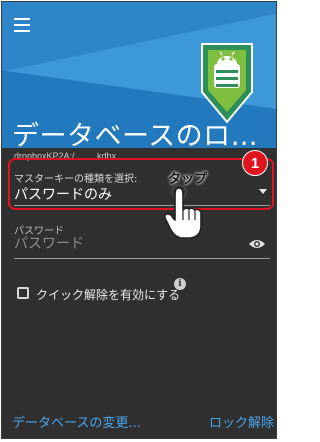 The image size is (320, 442). I want to click on pointing-hand-icon, so click(183, 211).